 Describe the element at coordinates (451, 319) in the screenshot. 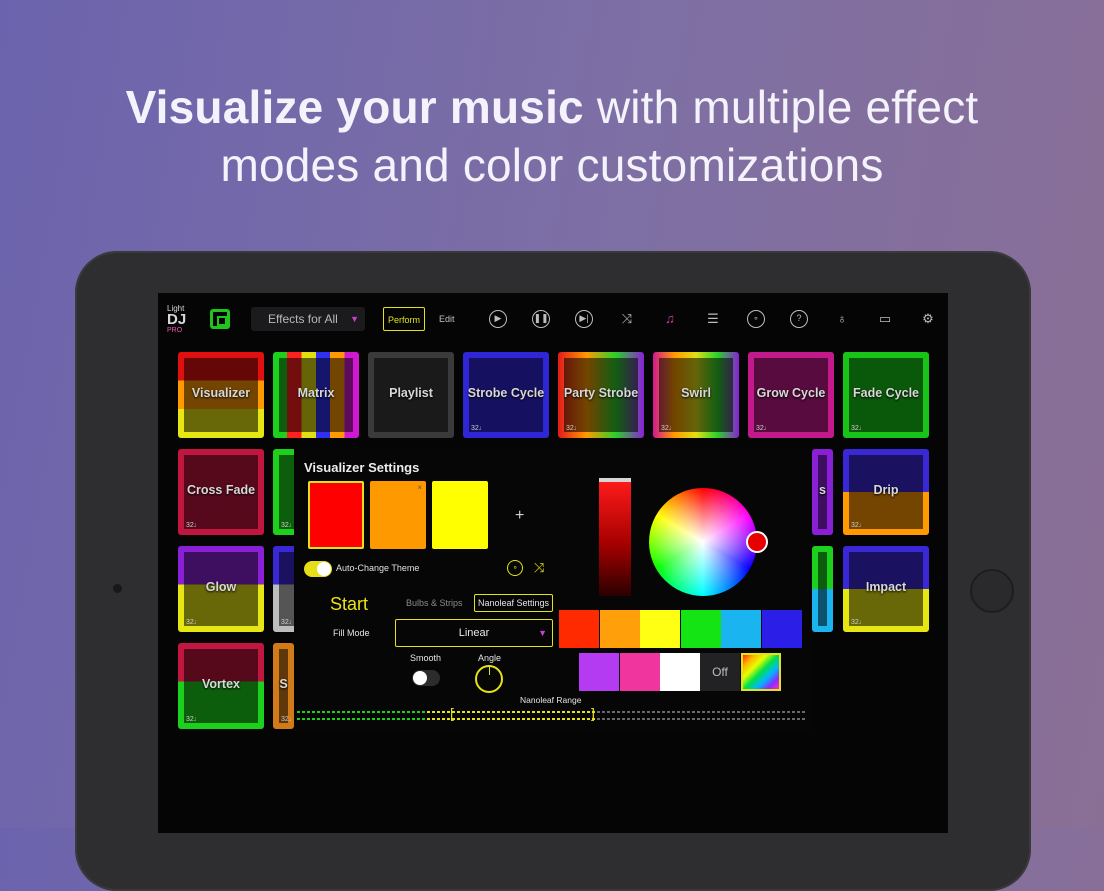

I see `edit-button: Edit` at that location.